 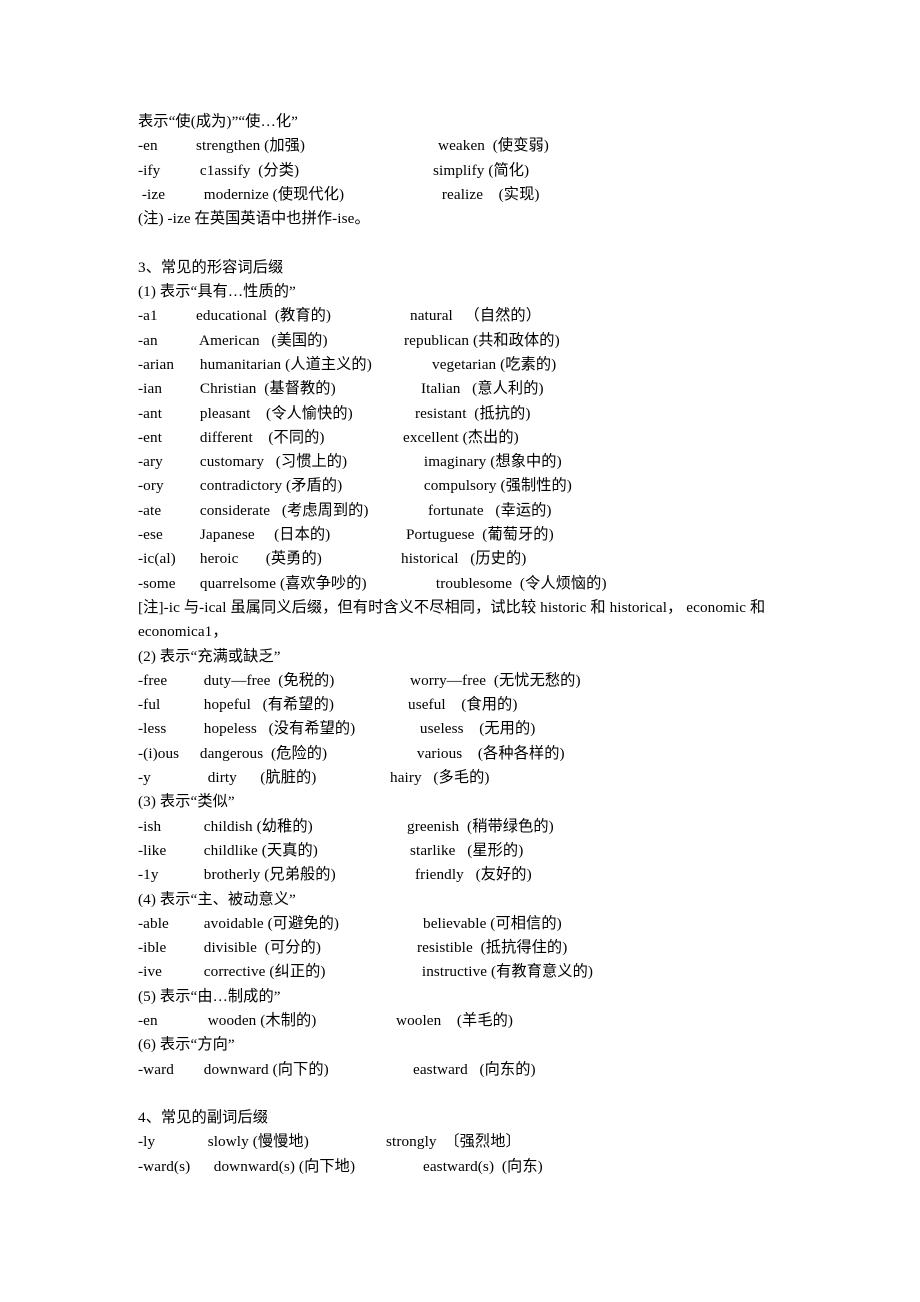 What do you see at coordinates (186, 802) in the screenshot?
I see `section-heading-text: (3) 表示“类似”` at bounding box center [186, 802].